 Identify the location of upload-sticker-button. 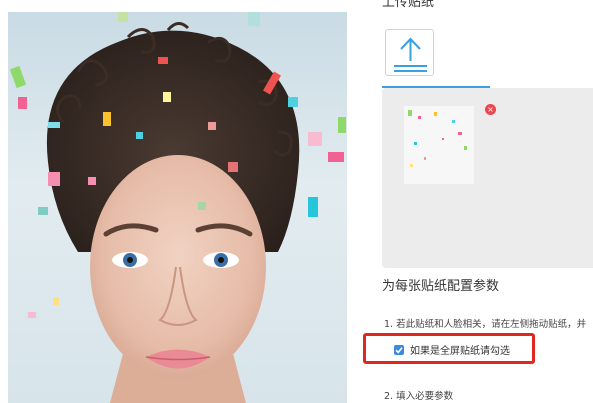
(409, 52).